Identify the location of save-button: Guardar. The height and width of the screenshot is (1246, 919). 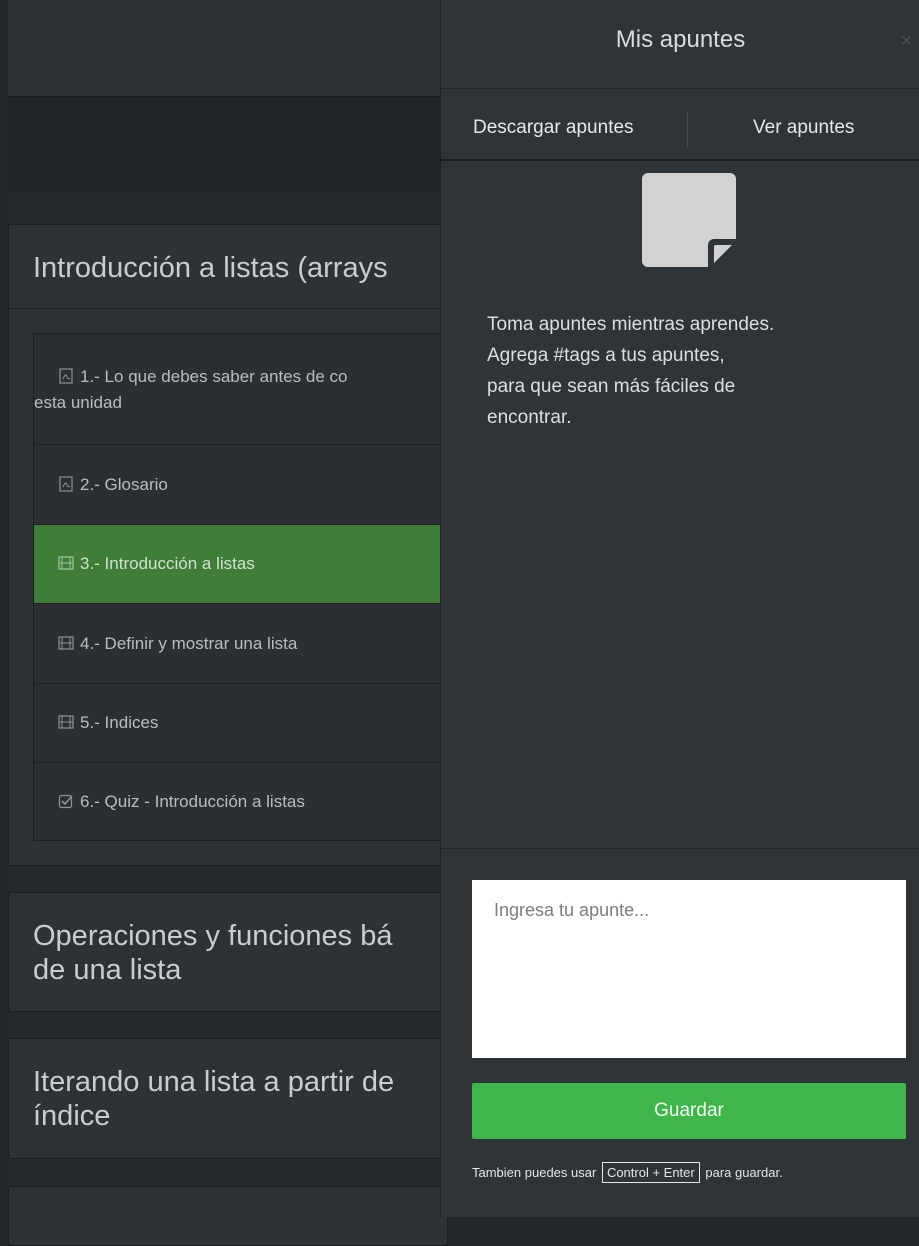
(689, 1111).